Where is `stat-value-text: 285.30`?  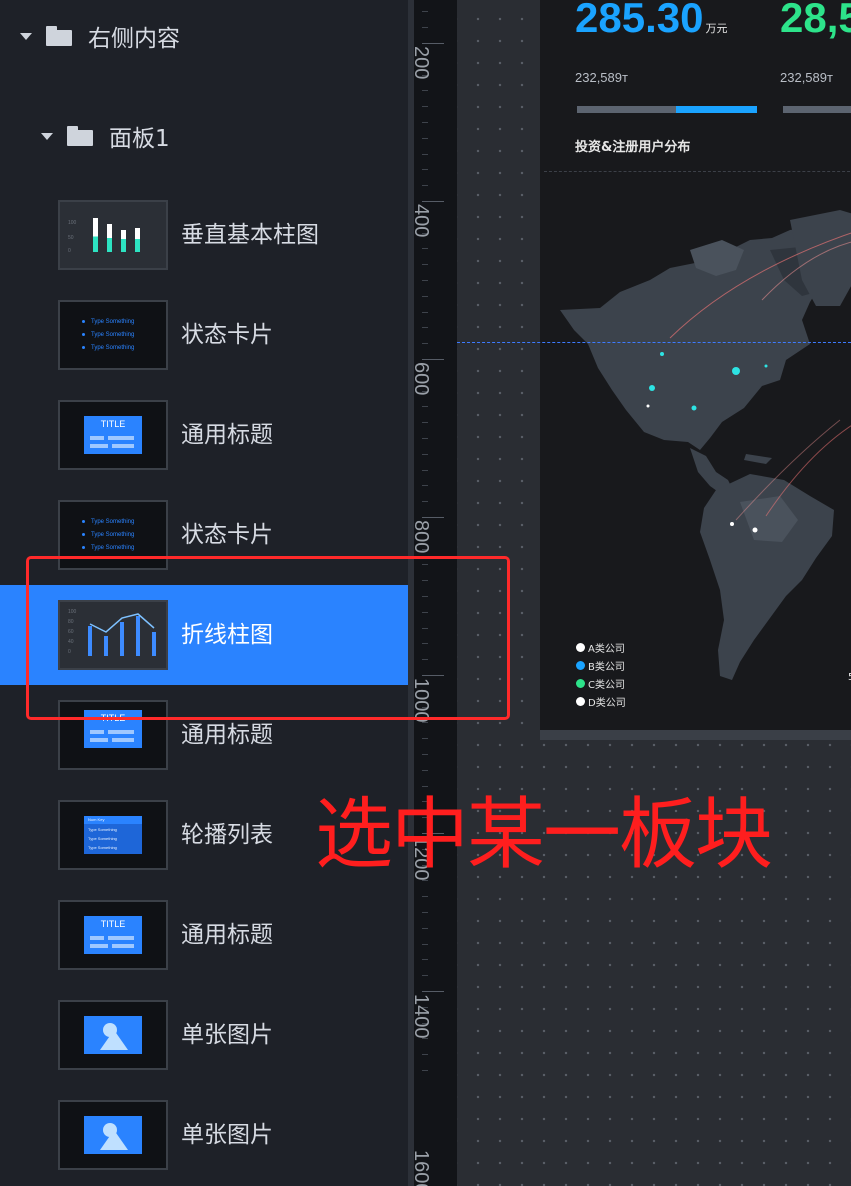
stat-value-text: 285.30 is located at coordinates (639, 20).